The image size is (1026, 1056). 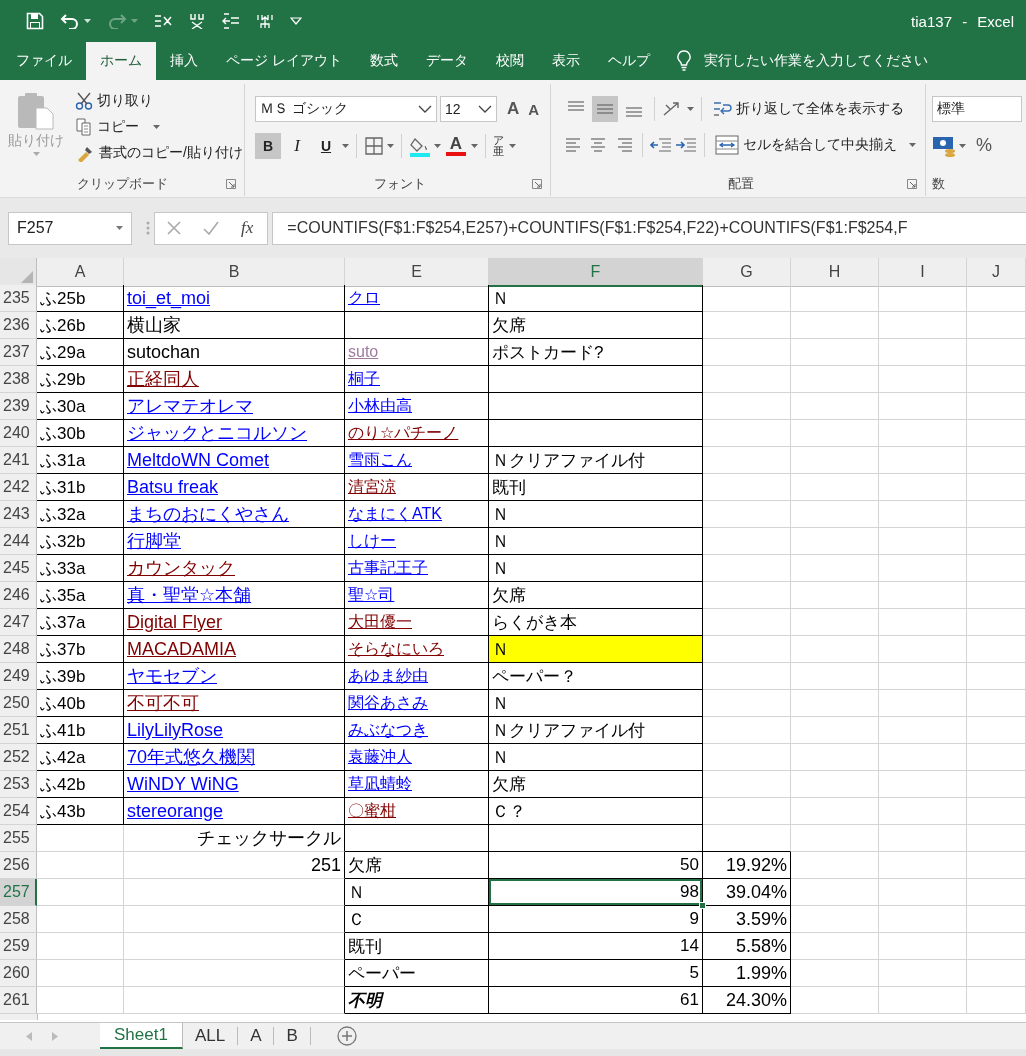 What do you see at coordinates (18, 892) in the screenshot?
I see `row-header: 257` at bounding box center [18, 892].